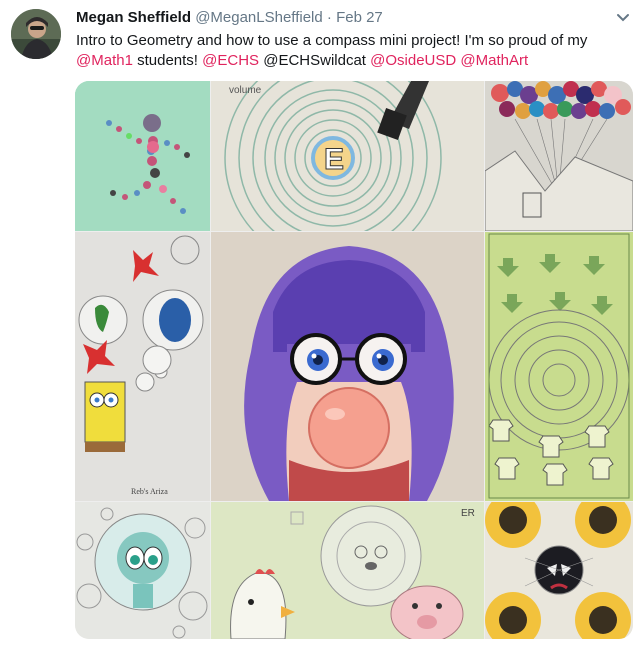  Describe the element at coordinates (559, 570) in the screenshot. I see `drawing-sunflowers-spider` at that location.